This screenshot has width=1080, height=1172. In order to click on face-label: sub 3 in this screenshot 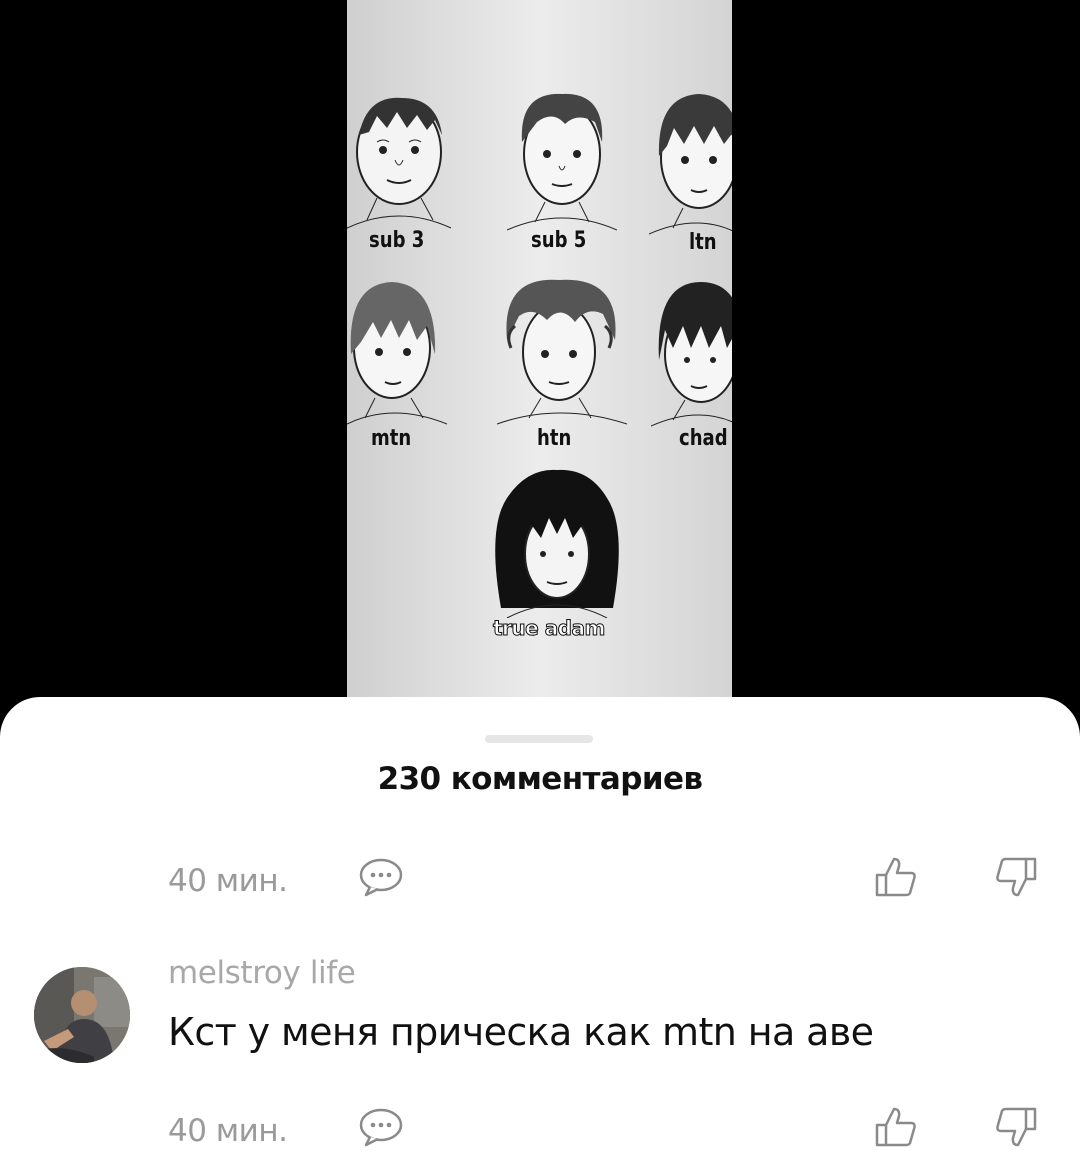, I will do `click(397, 240)`.